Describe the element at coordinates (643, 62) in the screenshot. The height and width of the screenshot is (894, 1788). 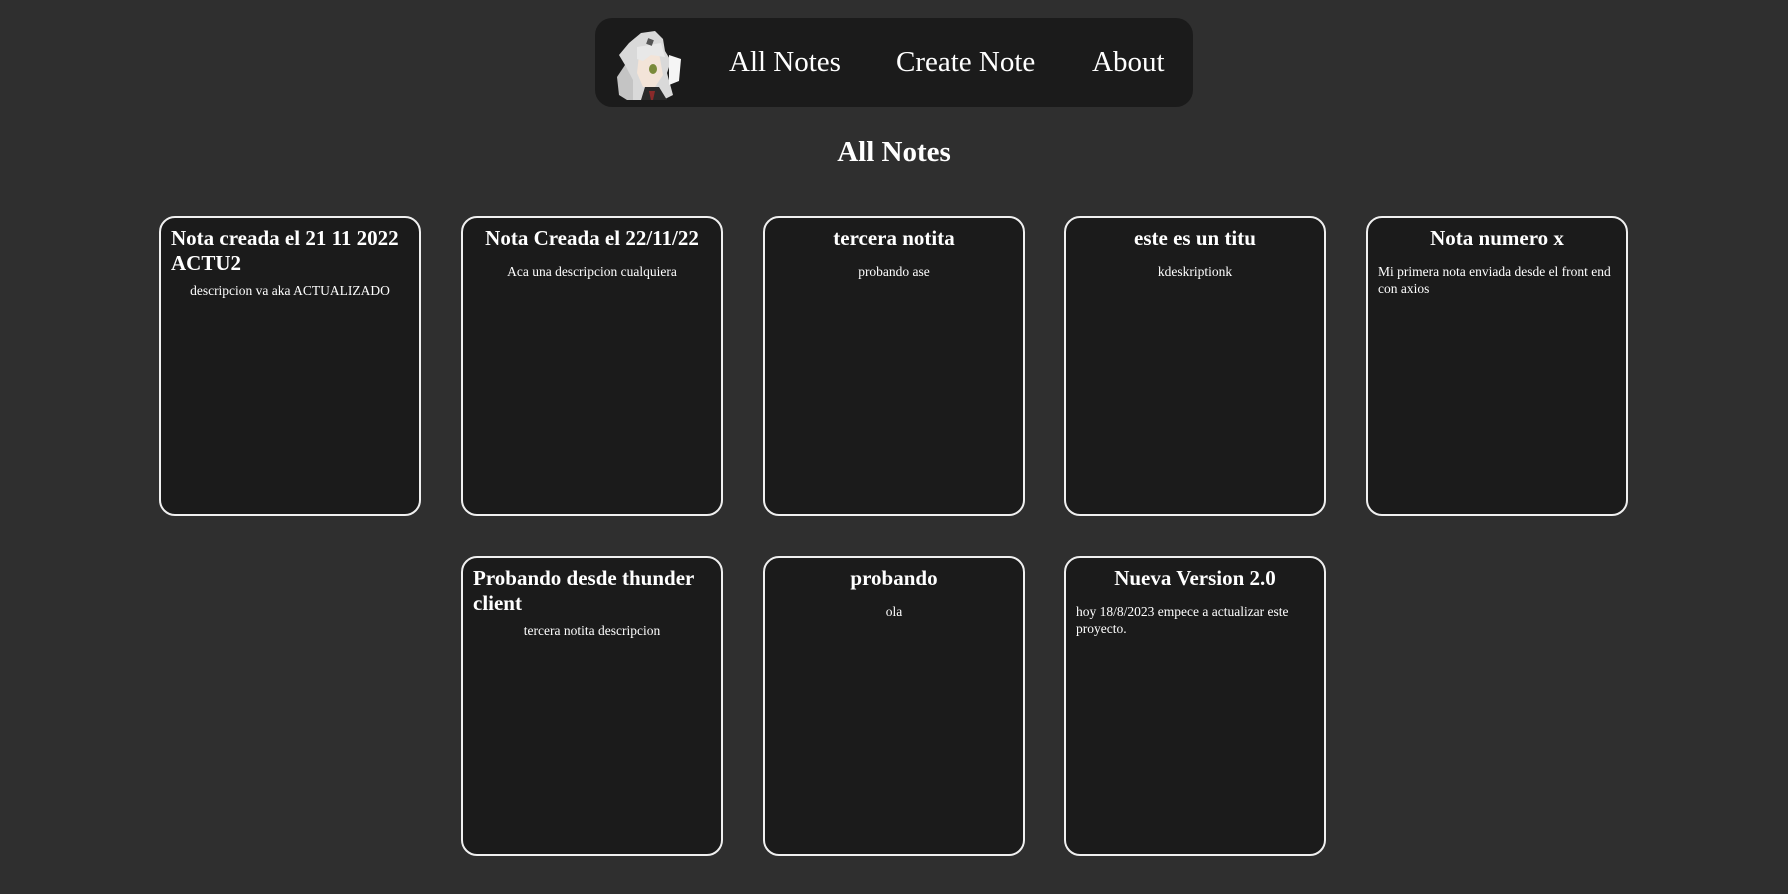
I see `avatar-logo-icon` at that location.